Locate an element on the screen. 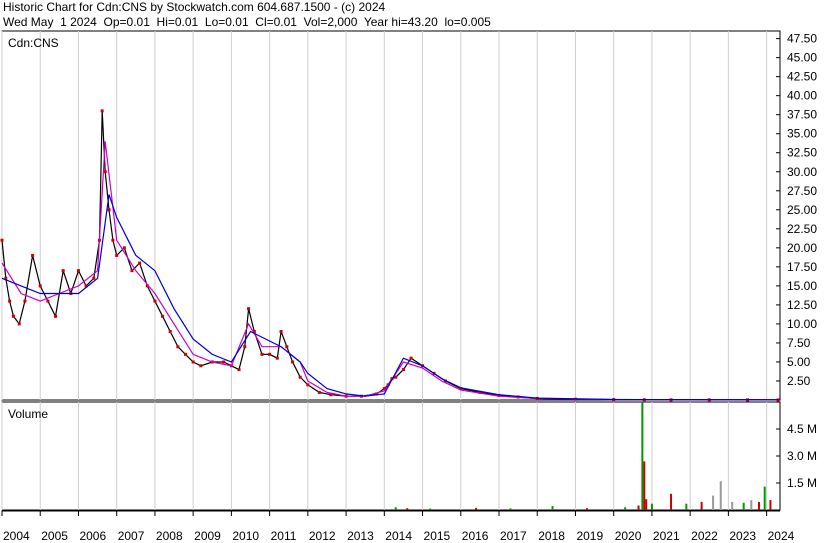 The height and width of the screenshot is (543, 830). volume-axis: 1.5 M 3.0 M 4.5 M is located at coordinates (796, 456).